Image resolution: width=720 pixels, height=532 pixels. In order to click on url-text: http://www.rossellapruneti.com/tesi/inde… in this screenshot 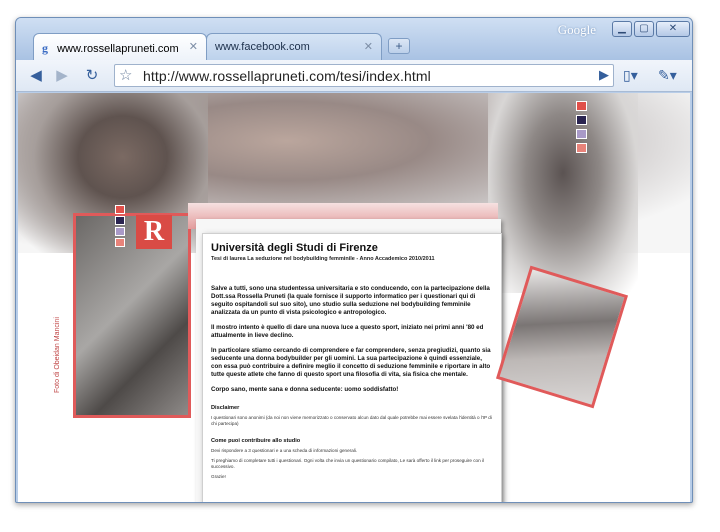, I will do `click(287, 76)`.